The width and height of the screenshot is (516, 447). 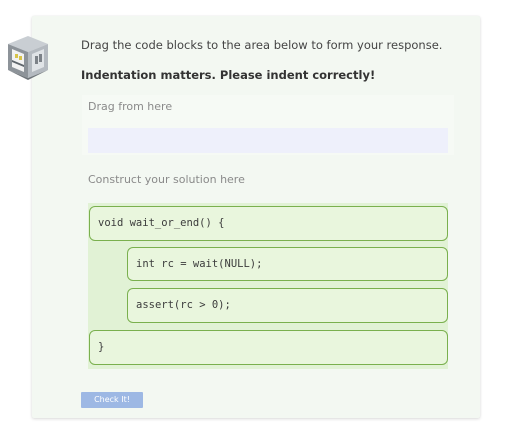 I want to click on building-logo-icon, so click(x=28, y=58).